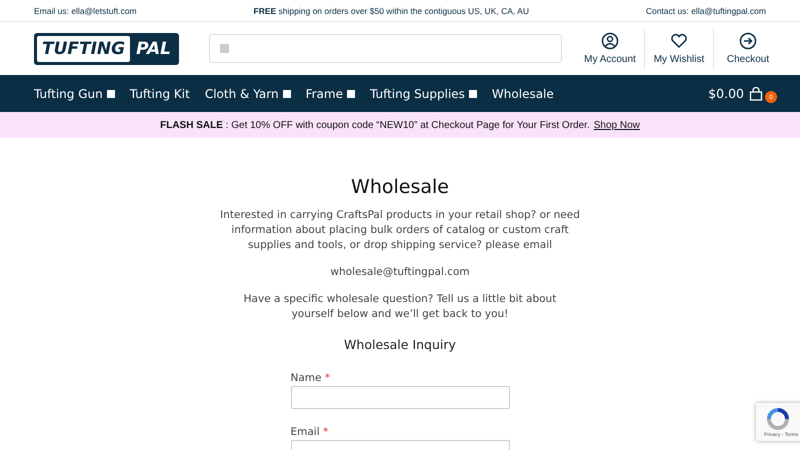 The image size is (800, 450). I want to click on page-title: Wholesale, so click(400, 187).